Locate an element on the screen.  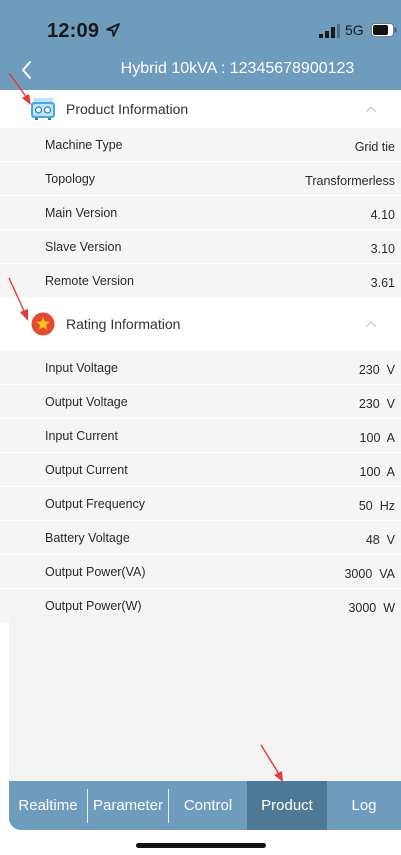
row-label: Output Voltage is located at coordinates (86, 402).